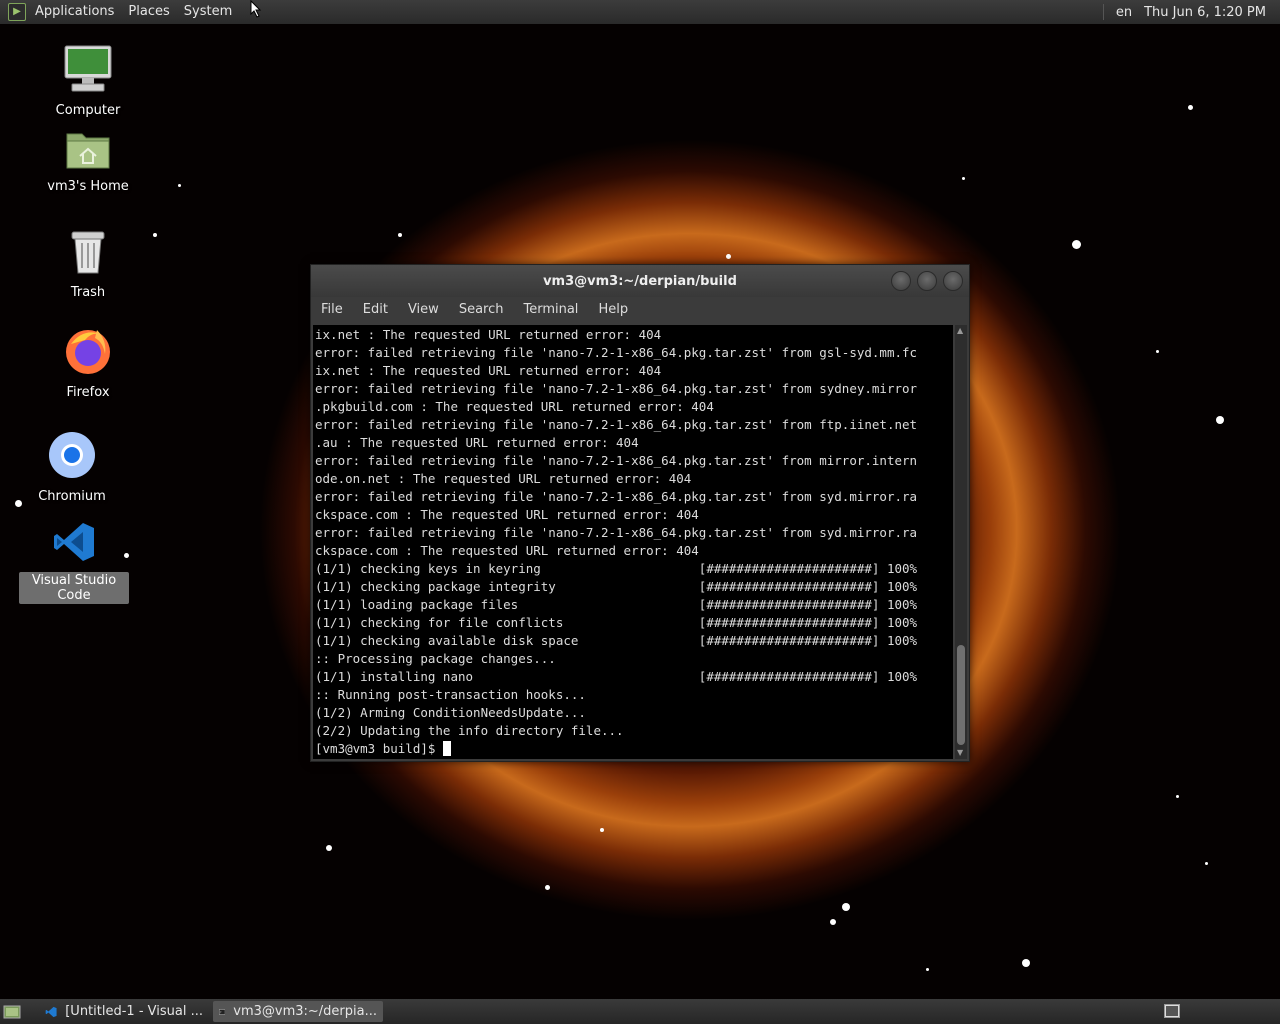 The width and height of the screenshot is (1280, 1024). Describe the element at coordinates (72, 496) in the screenshot. I see `desktop-icon-label: Chromium` at that location.